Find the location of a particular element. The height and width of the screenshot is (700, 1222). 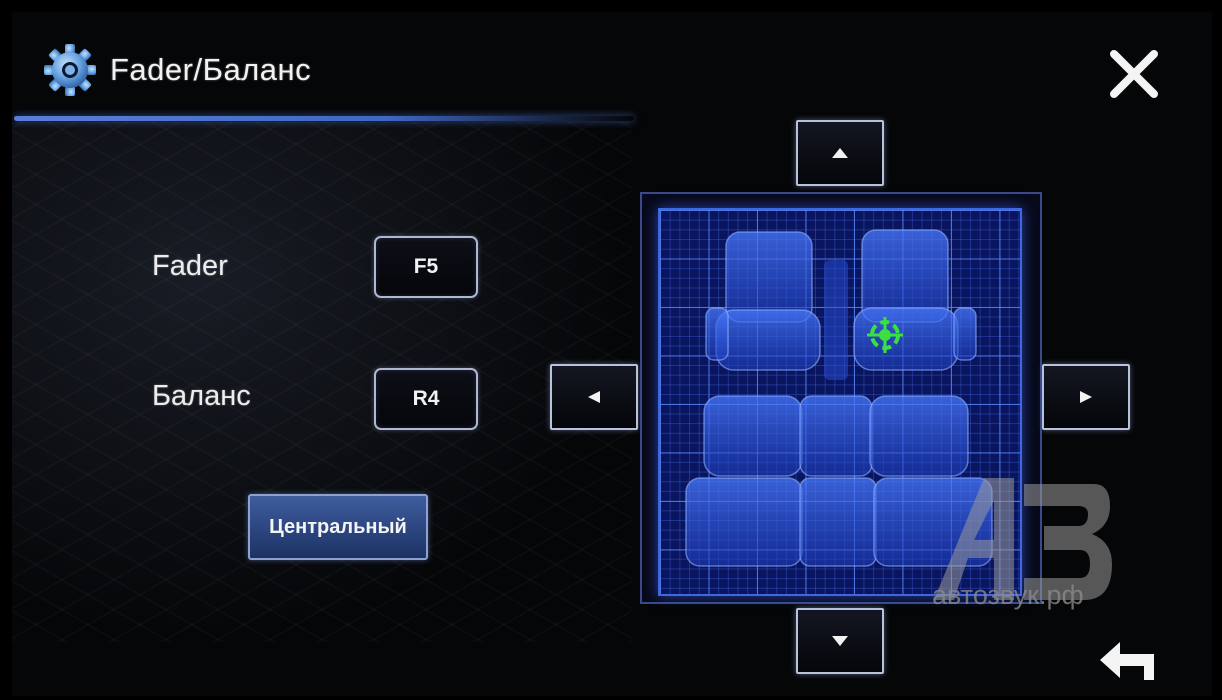

arrow-left-icon is located at coordinates (594, 397).